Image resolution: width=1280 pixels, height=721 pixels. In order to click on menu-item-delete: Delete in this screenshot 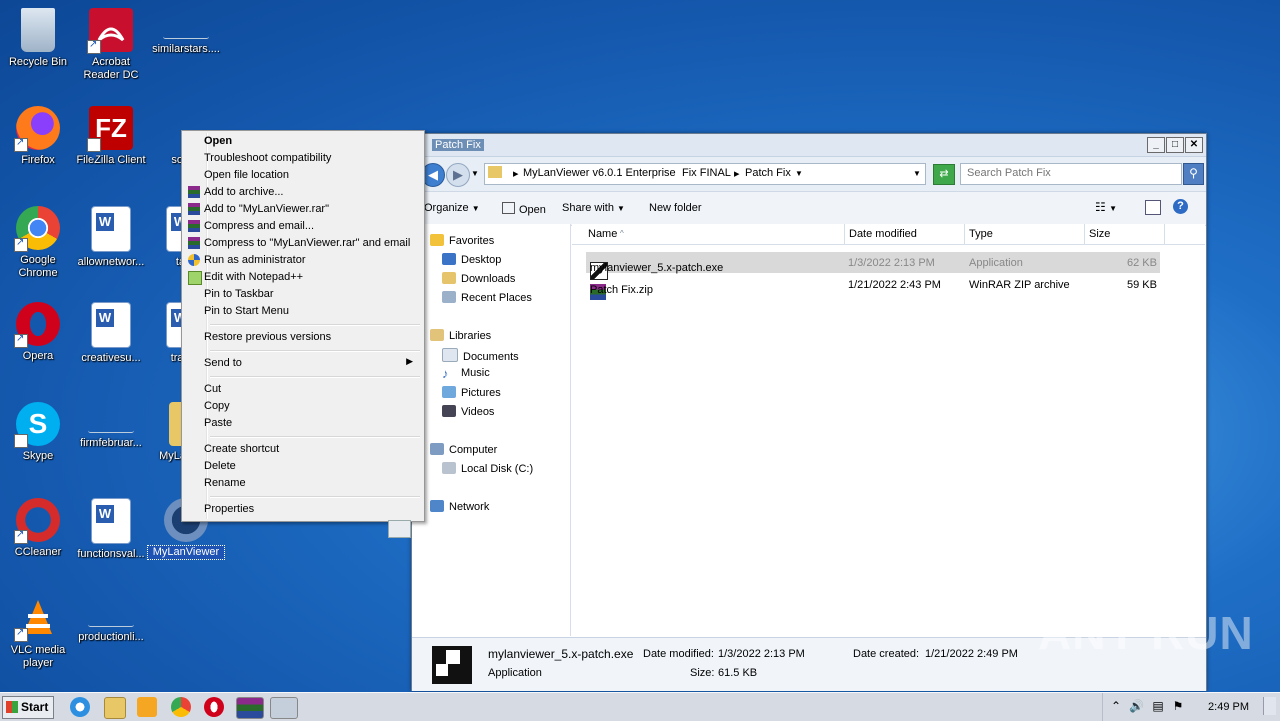, I will do `click(303, 466)`.